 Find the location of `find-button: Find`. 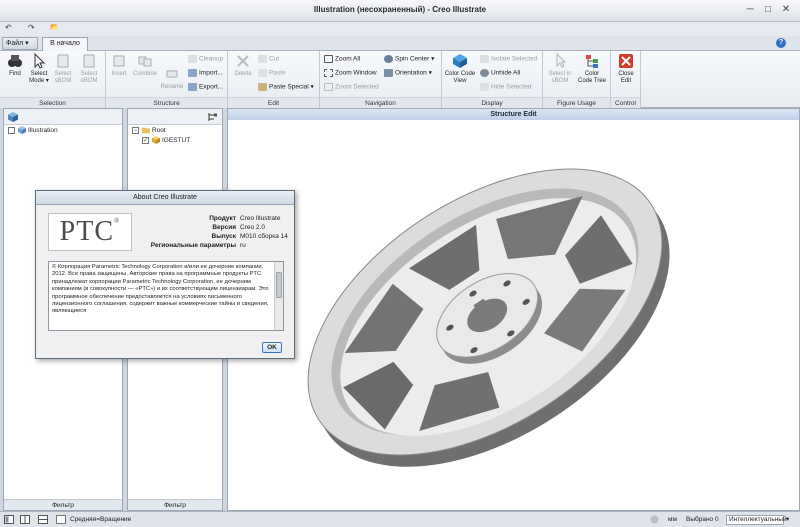

find-button: Find is located at coordinates (15, 65).